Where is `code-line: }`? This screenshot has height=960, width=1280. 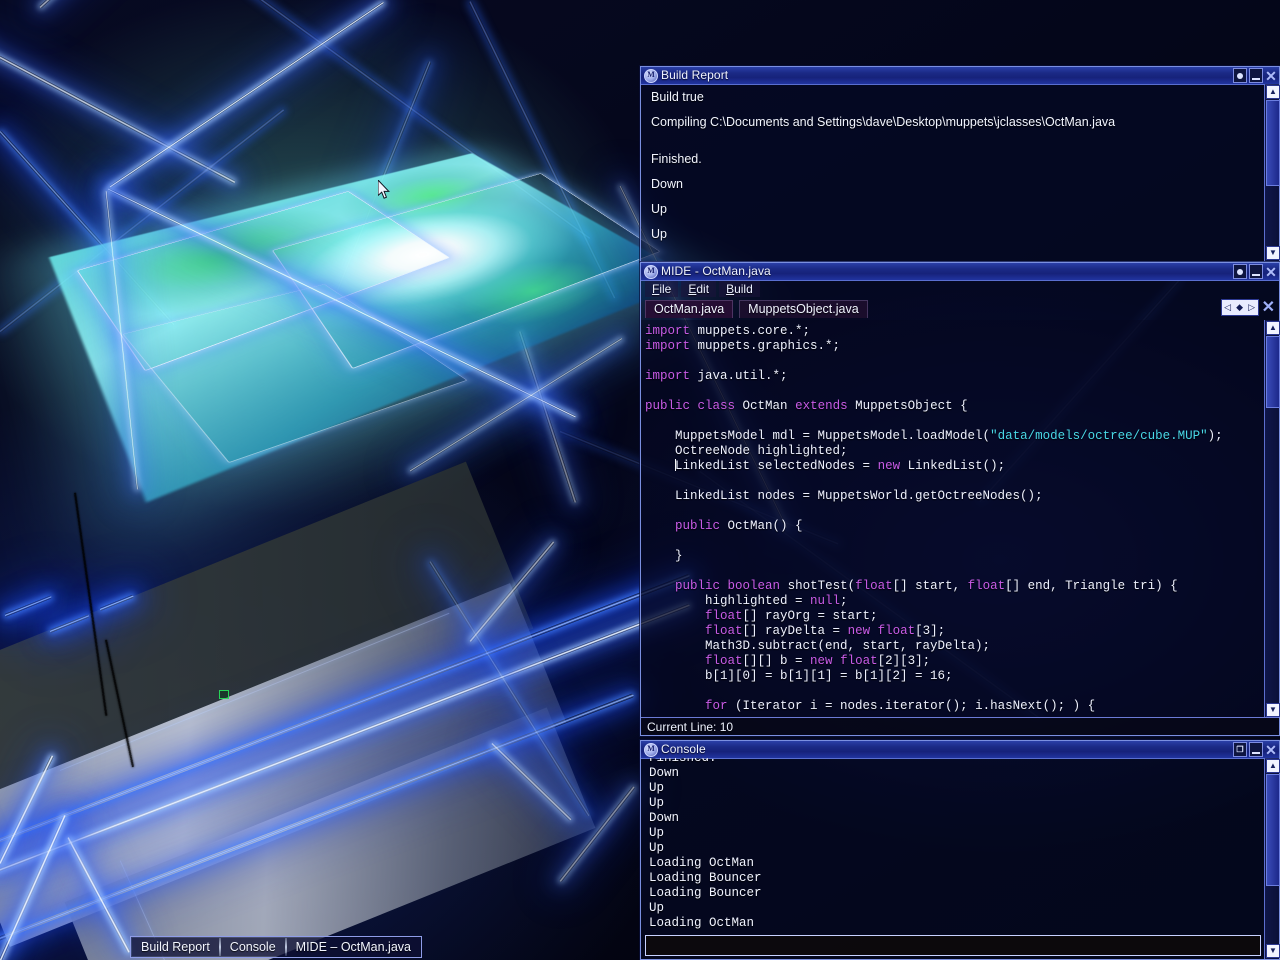 code-line: } is located at coordinates (664, 556).